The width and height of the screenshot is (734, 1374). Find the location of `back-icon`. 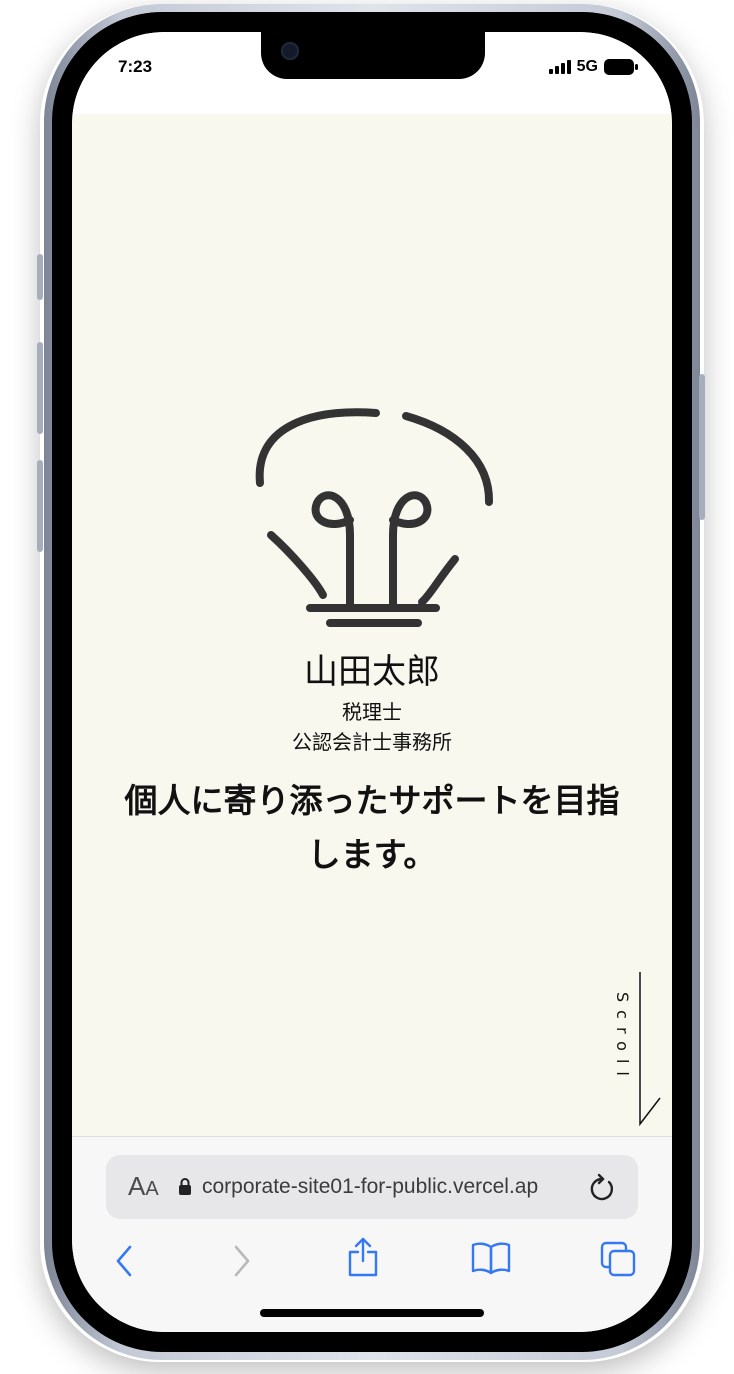

back-icon is located at coordinates (125, 1261).